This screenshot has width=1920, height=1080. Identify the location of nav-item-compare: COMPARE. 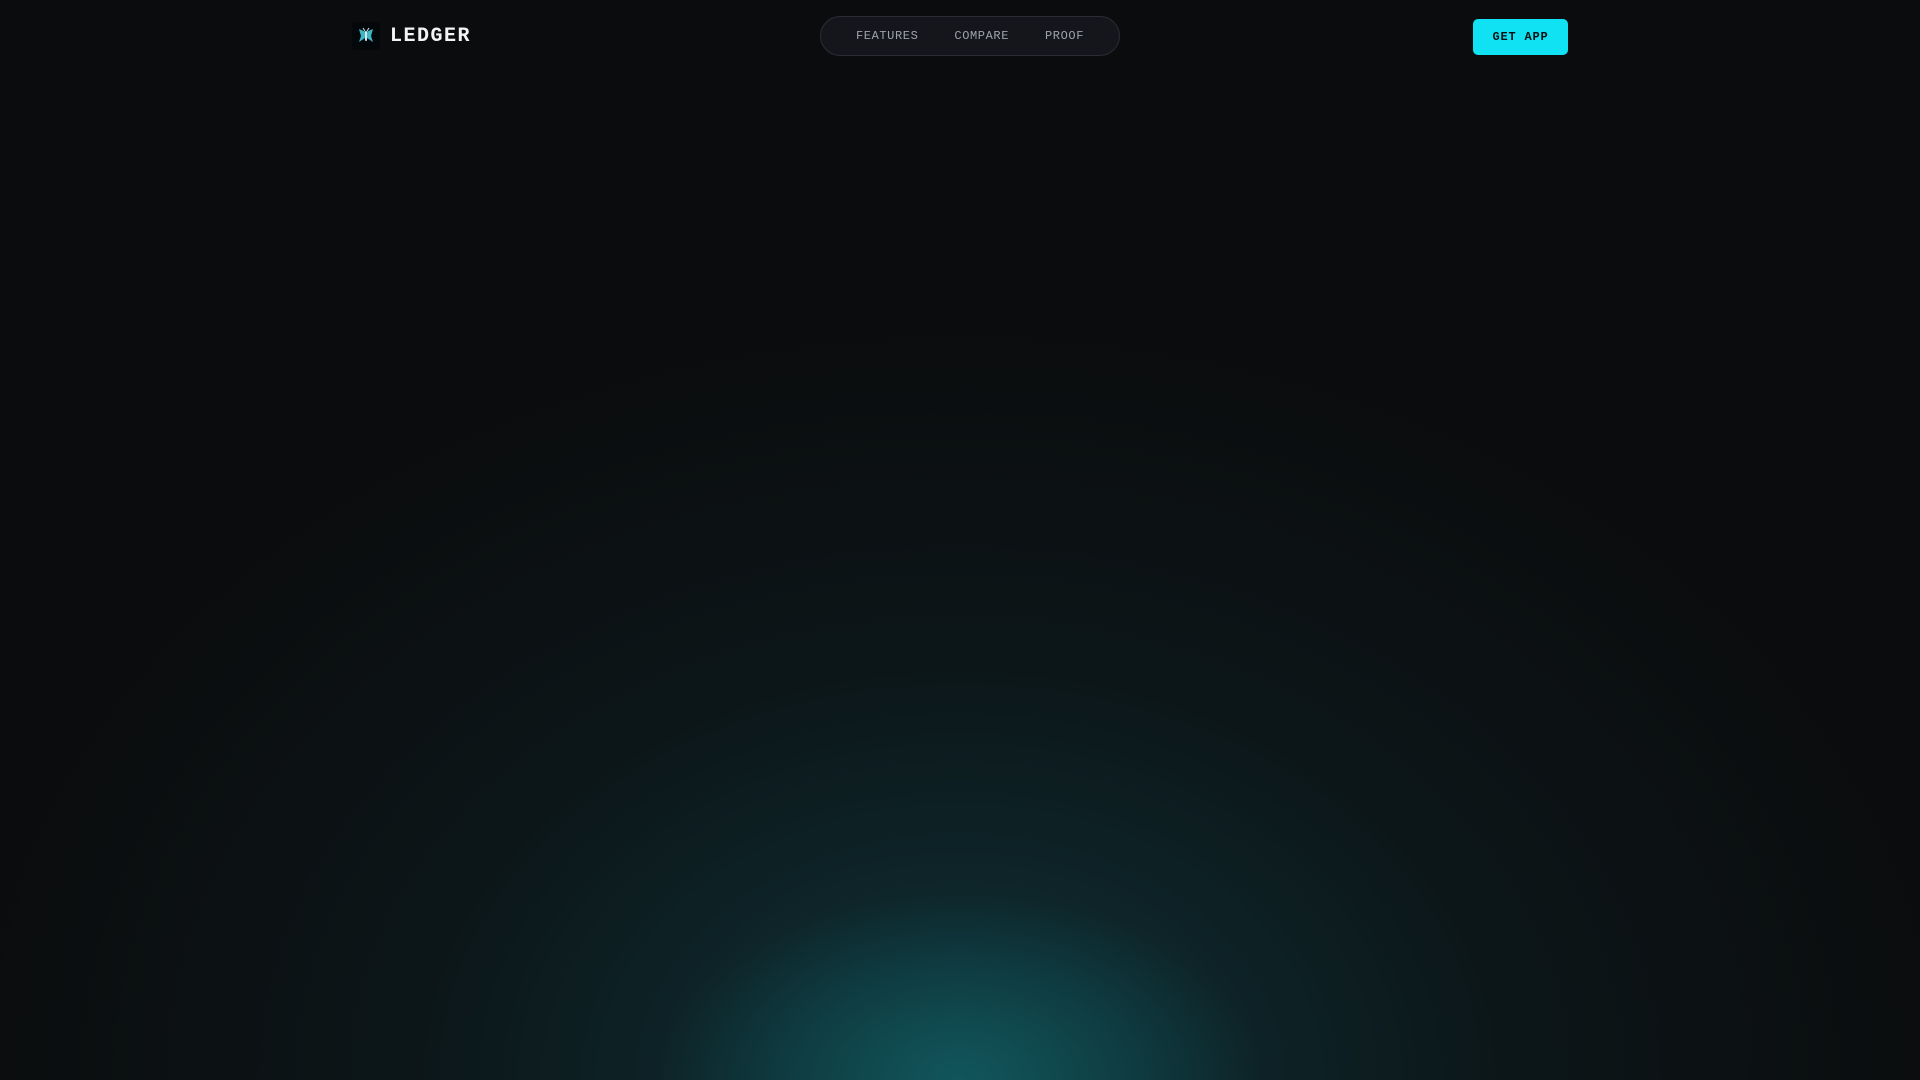
(981, 36).